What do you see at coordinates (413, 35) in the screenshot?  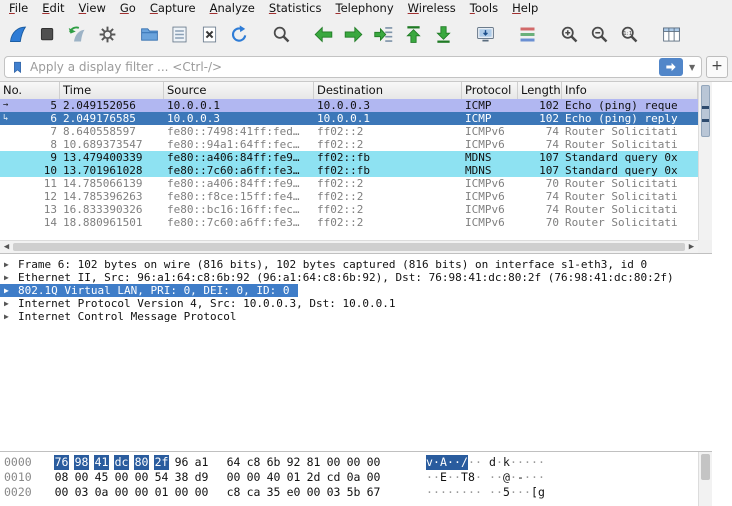 I see `go-first-packet-button` at bounding box center [413, 35].